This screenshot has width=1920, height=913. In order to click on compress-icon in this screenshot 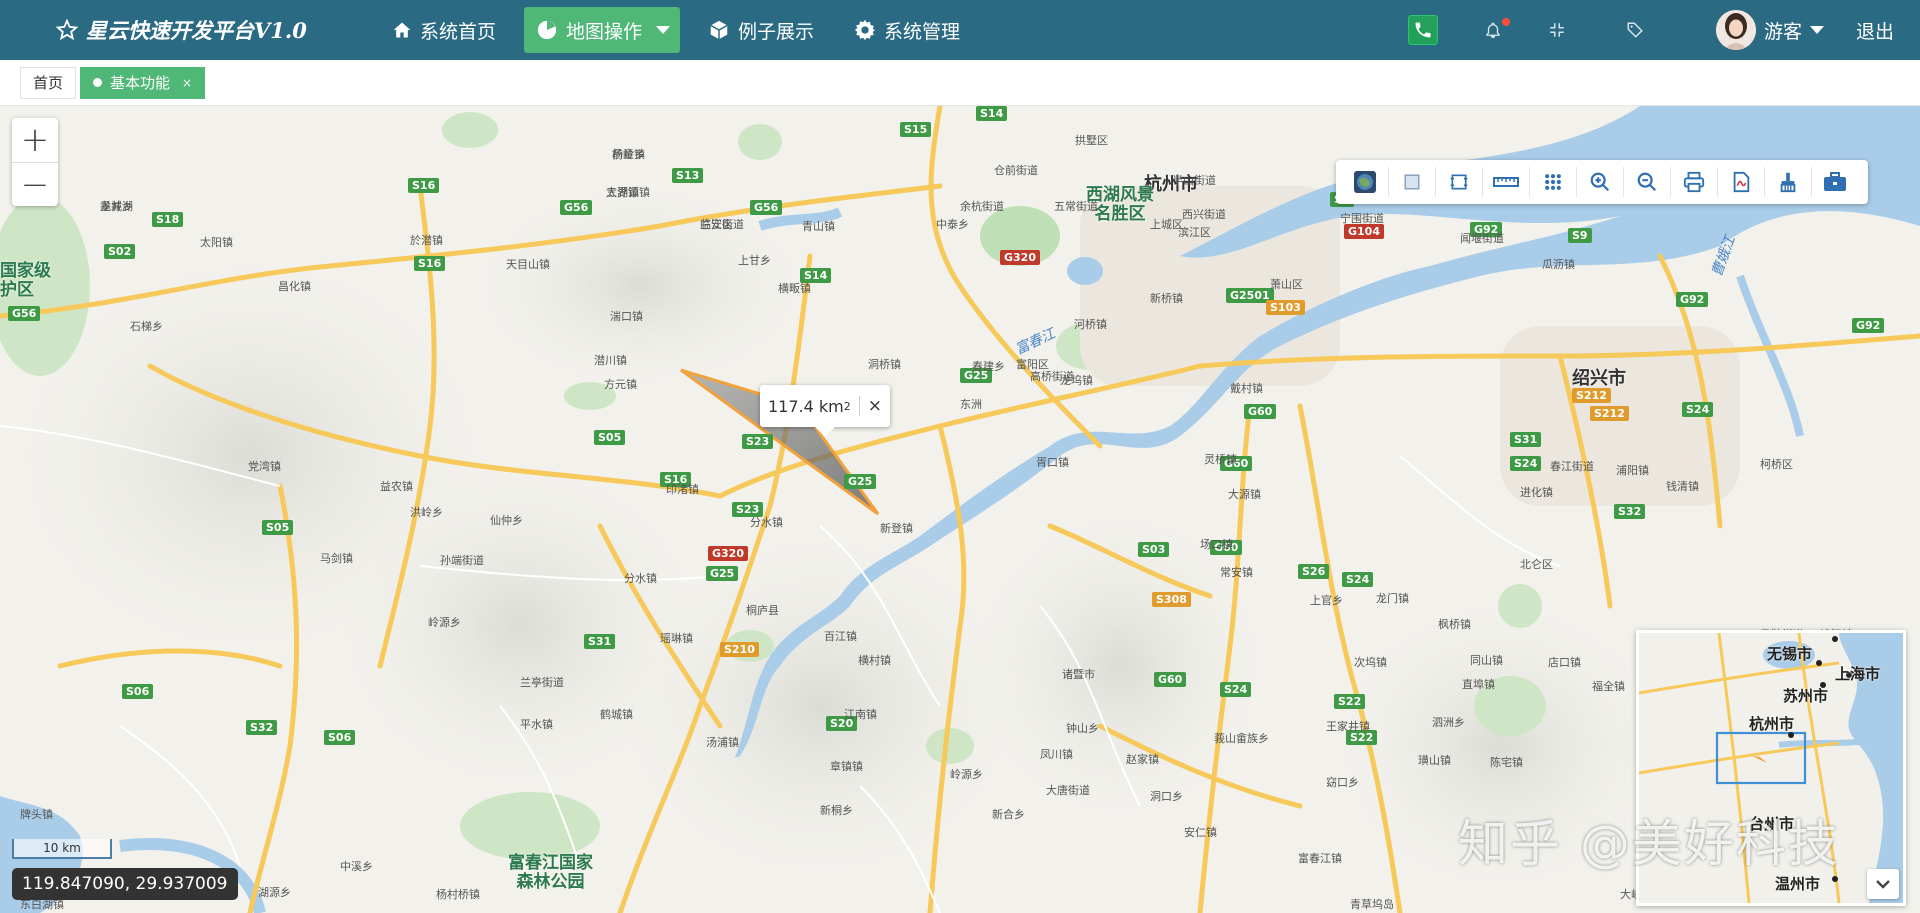, I will do `click(1557, 30)`.